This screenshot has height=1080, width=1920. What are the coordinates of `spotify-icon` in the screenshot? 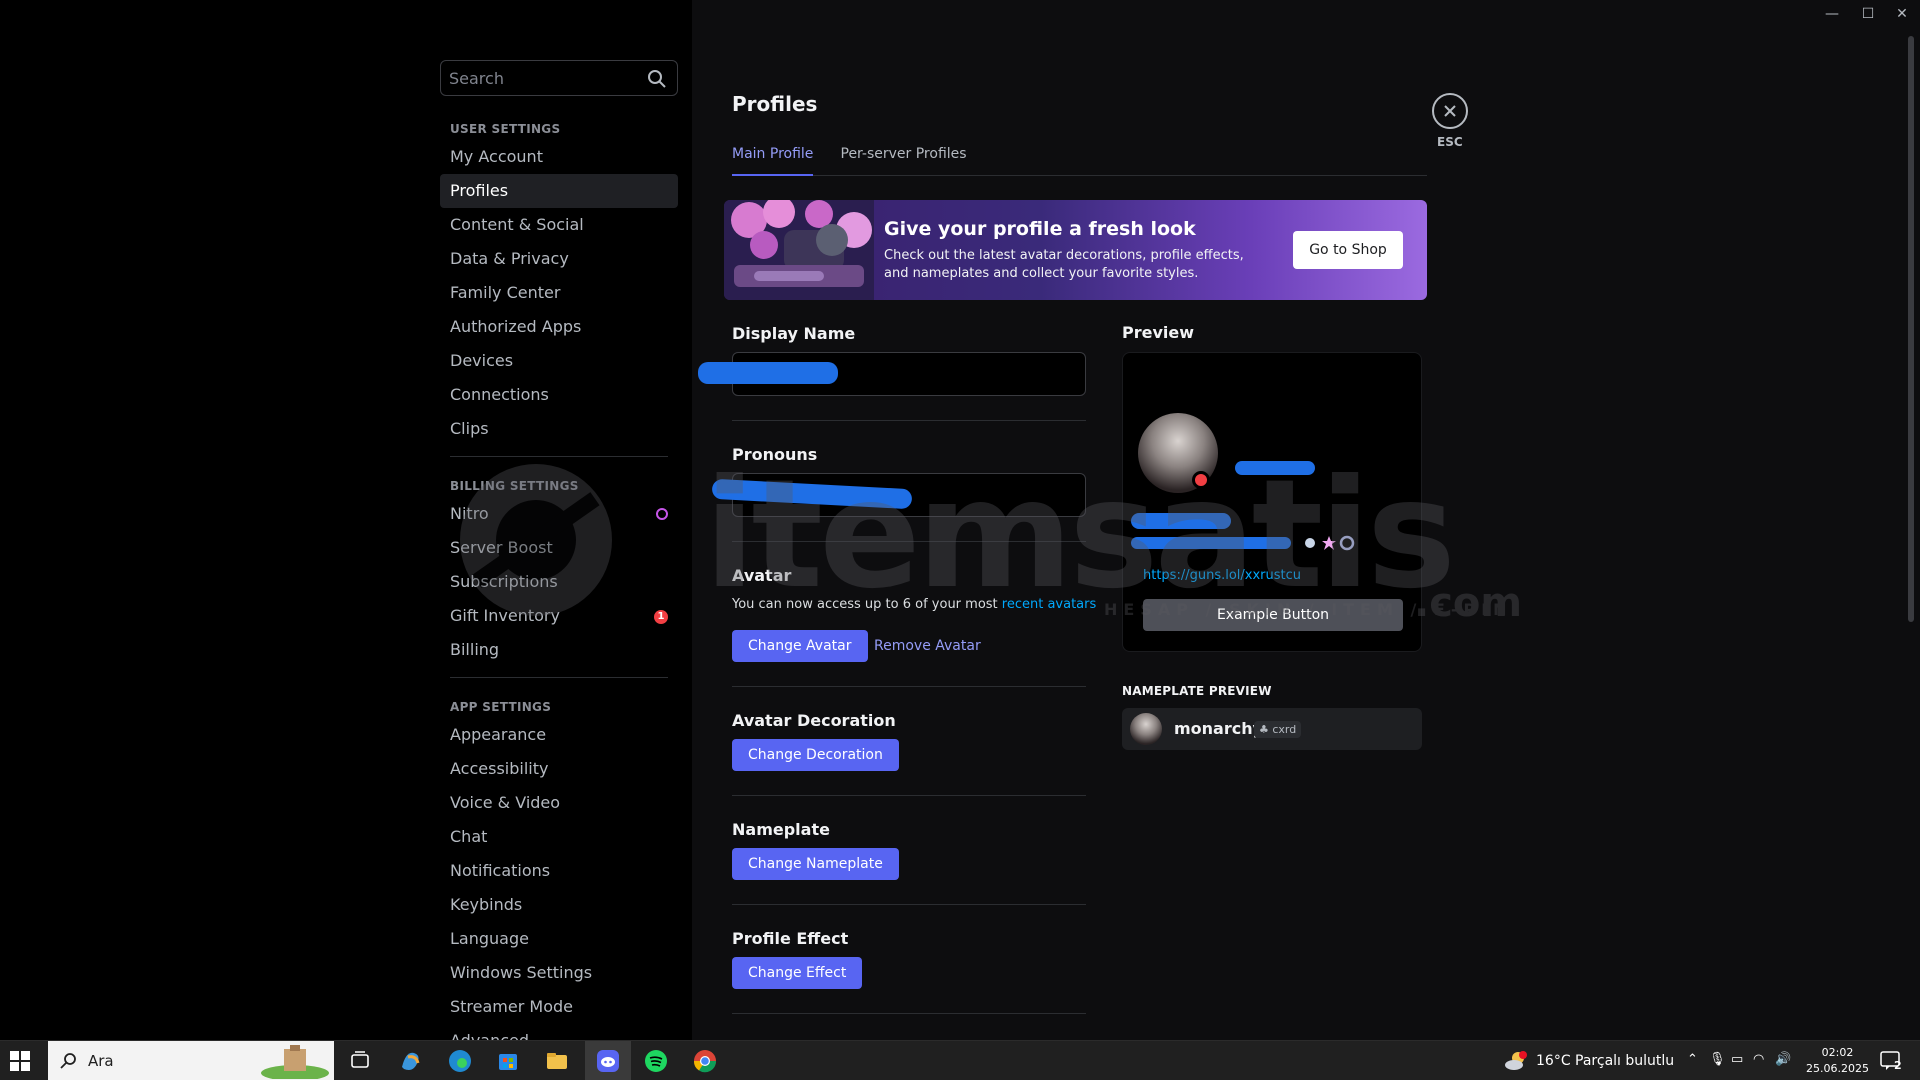 It's located at (656, 1061).